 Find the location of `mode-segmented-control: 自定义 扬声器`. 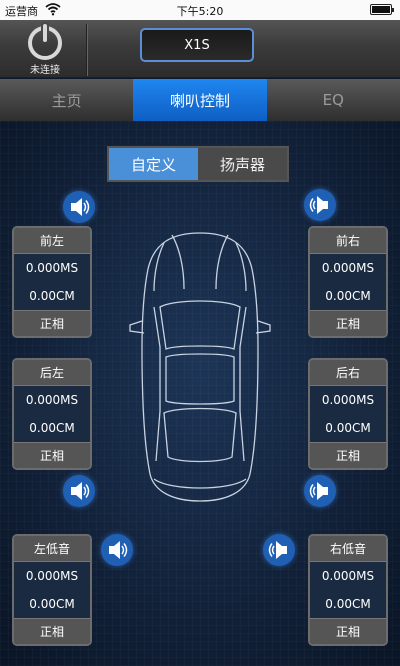

mode-segmented-control: 自定义 扬声器 is located at coordinates (198, 164).